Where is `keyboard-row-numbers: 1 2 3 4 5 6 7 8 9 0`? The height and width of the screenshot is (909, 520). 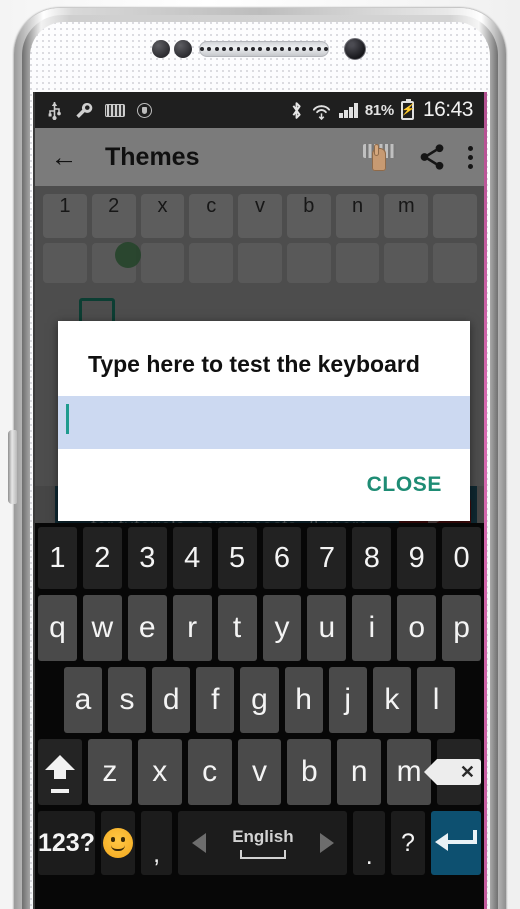
keyboard-row-numbers: 1 2 3 4 5 6 7 8 9 0 is located at coordinates (260, 558).